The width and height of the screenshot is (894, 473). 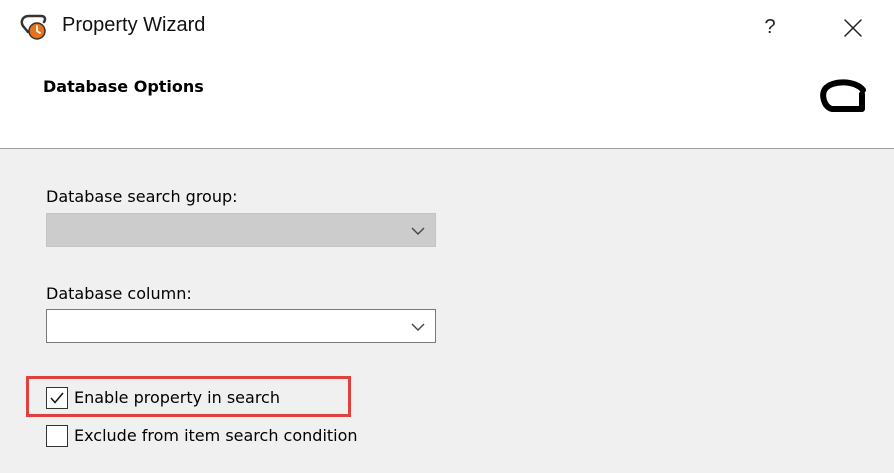 I want to click on search-group-dropdown, so click(x=241, y=230).